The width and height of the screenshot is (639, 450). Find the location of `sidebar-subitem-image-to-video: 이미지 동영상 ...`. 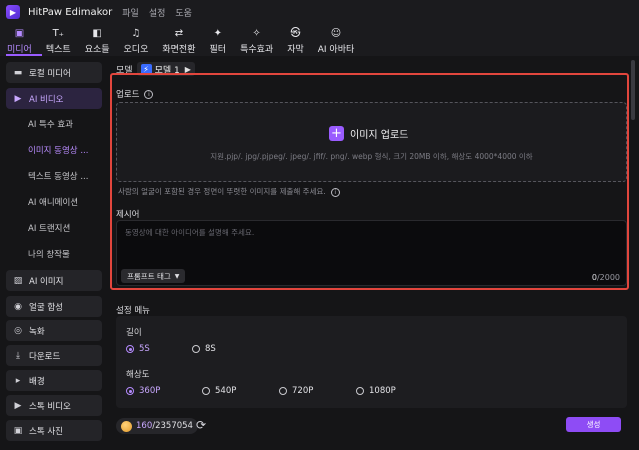

sidebar-subitem-image-to-video: 이미지 동영상 ... is located at coordinates (58, 150).